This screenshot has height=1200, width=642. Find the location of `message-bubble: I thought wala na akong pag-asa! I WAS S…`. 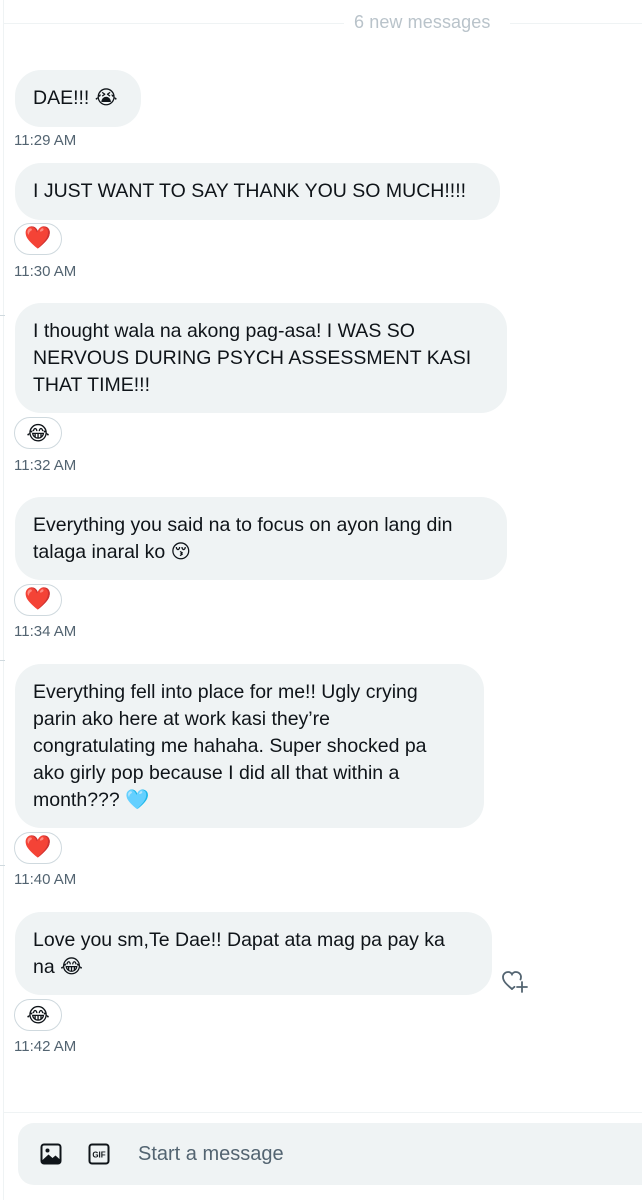

message-bubble: I thought wala na akong pag-asa! I WAS S… is located at coordinates (261, 358).